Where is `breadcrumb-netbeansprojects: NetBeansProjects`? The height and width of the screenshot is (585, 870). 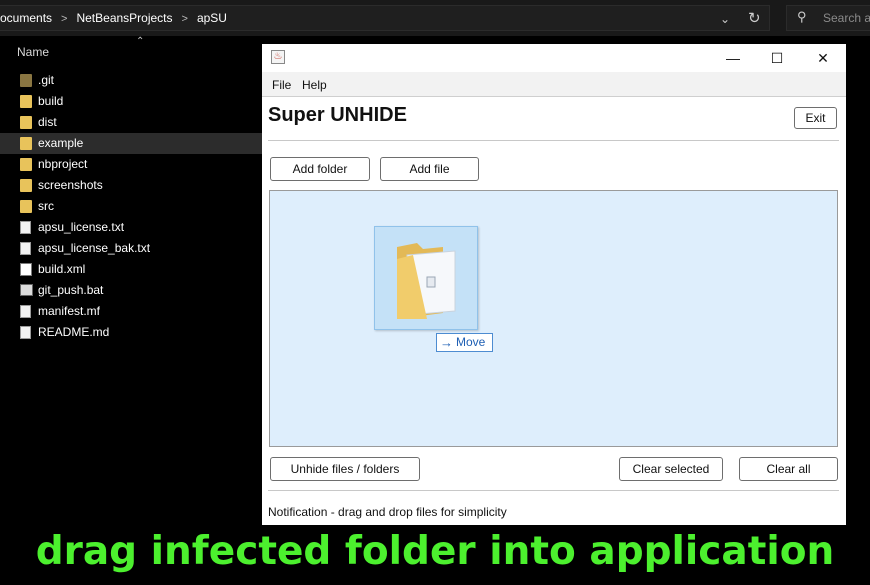
breadcrumb-netbeansprojects: NetBeansProjects is located at coordinates (124, 18).